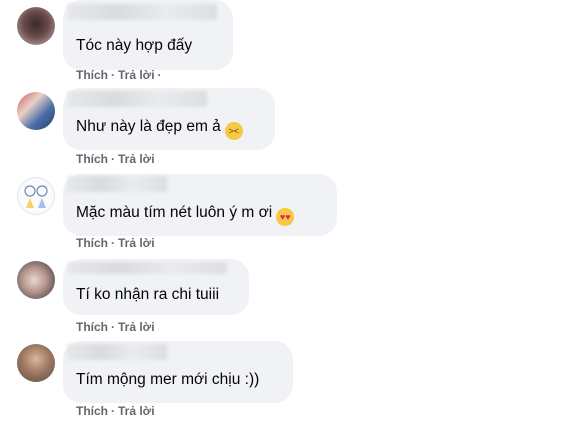 The image size is (580, 428). Describe the element at coordinates (134, 45) in the screenshot. I see `comment-text: Tóc này hợp đấy` at that location.